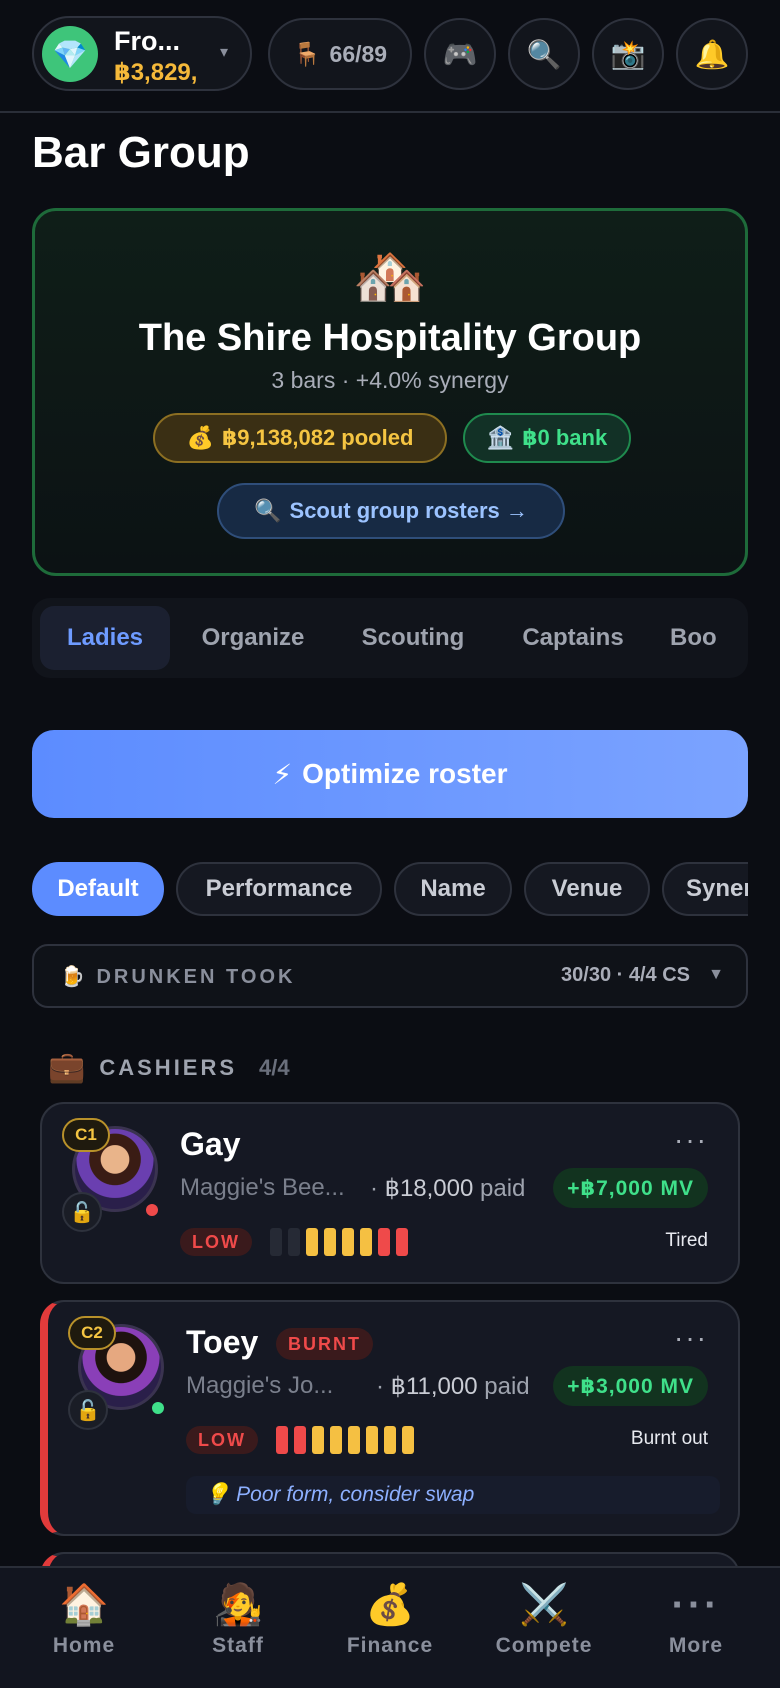 Image resolution: width=780 pixels, height=1688 pixels. What do you see at coordinates (573, 638) in the screenshot?
I see `tab-captains: Captains` at bounding box center [573, 638].